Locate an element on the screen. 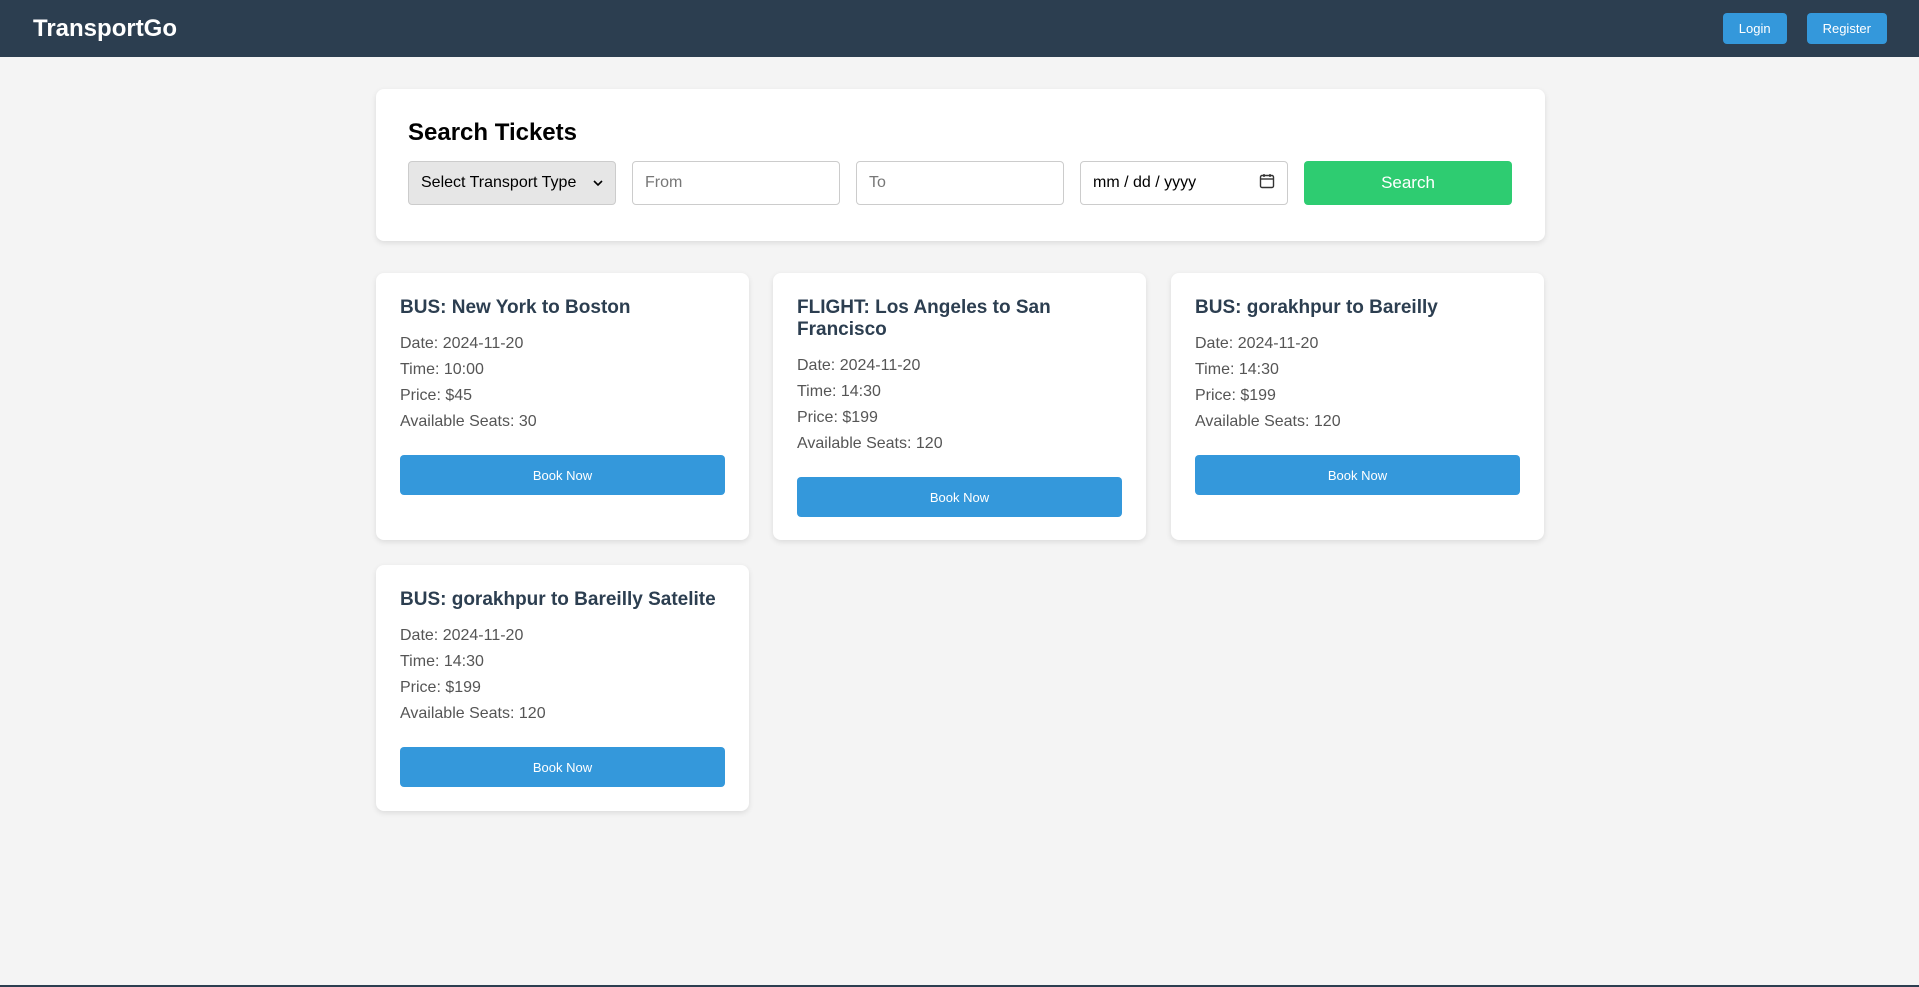 The image size is (1919, 987). ticket-seats: Available Seats: 30 is located at coordinates (468, 421).